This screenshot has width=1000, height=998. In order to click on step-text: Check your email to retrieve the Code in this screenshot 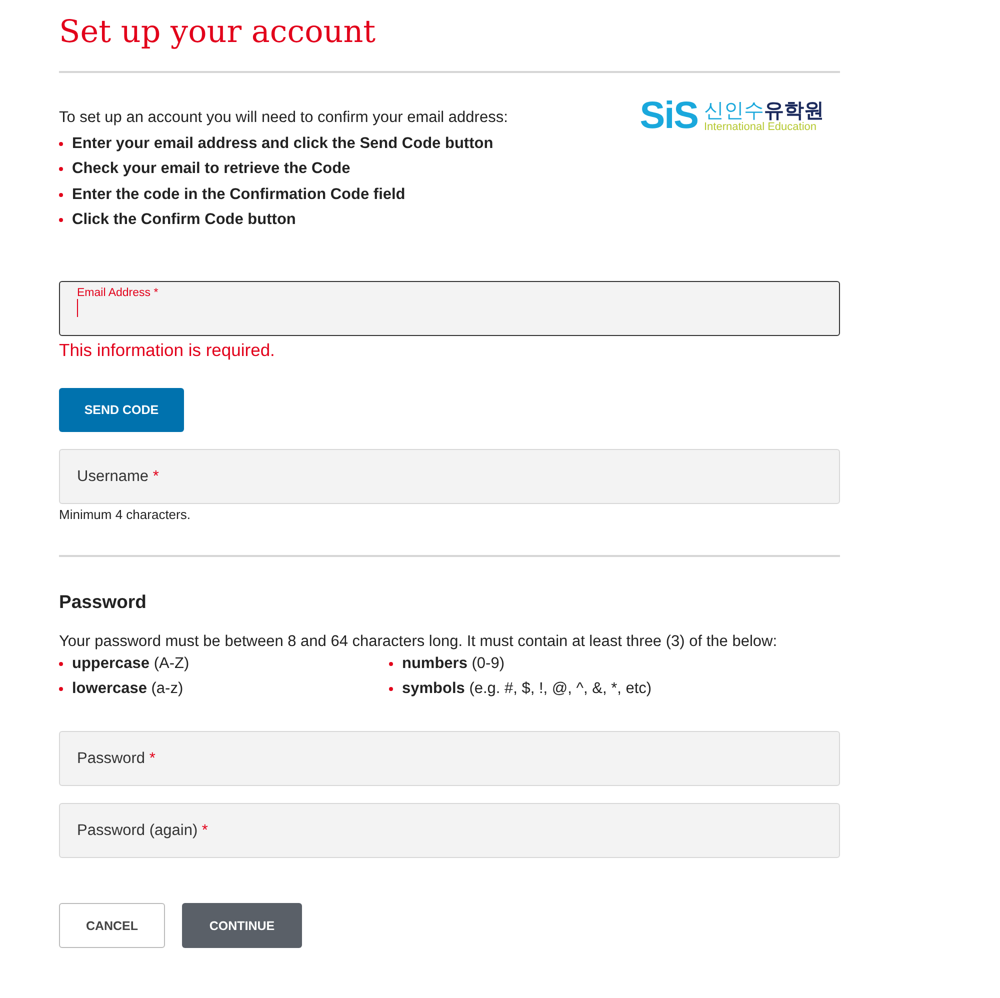, I will do `click(211, 169)`.